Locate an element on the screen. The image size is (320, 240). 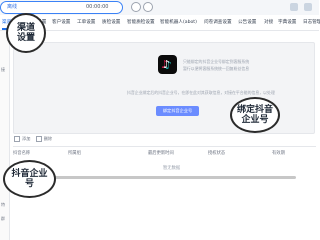
status-text: 离线 is located at coordinates (12, 7).